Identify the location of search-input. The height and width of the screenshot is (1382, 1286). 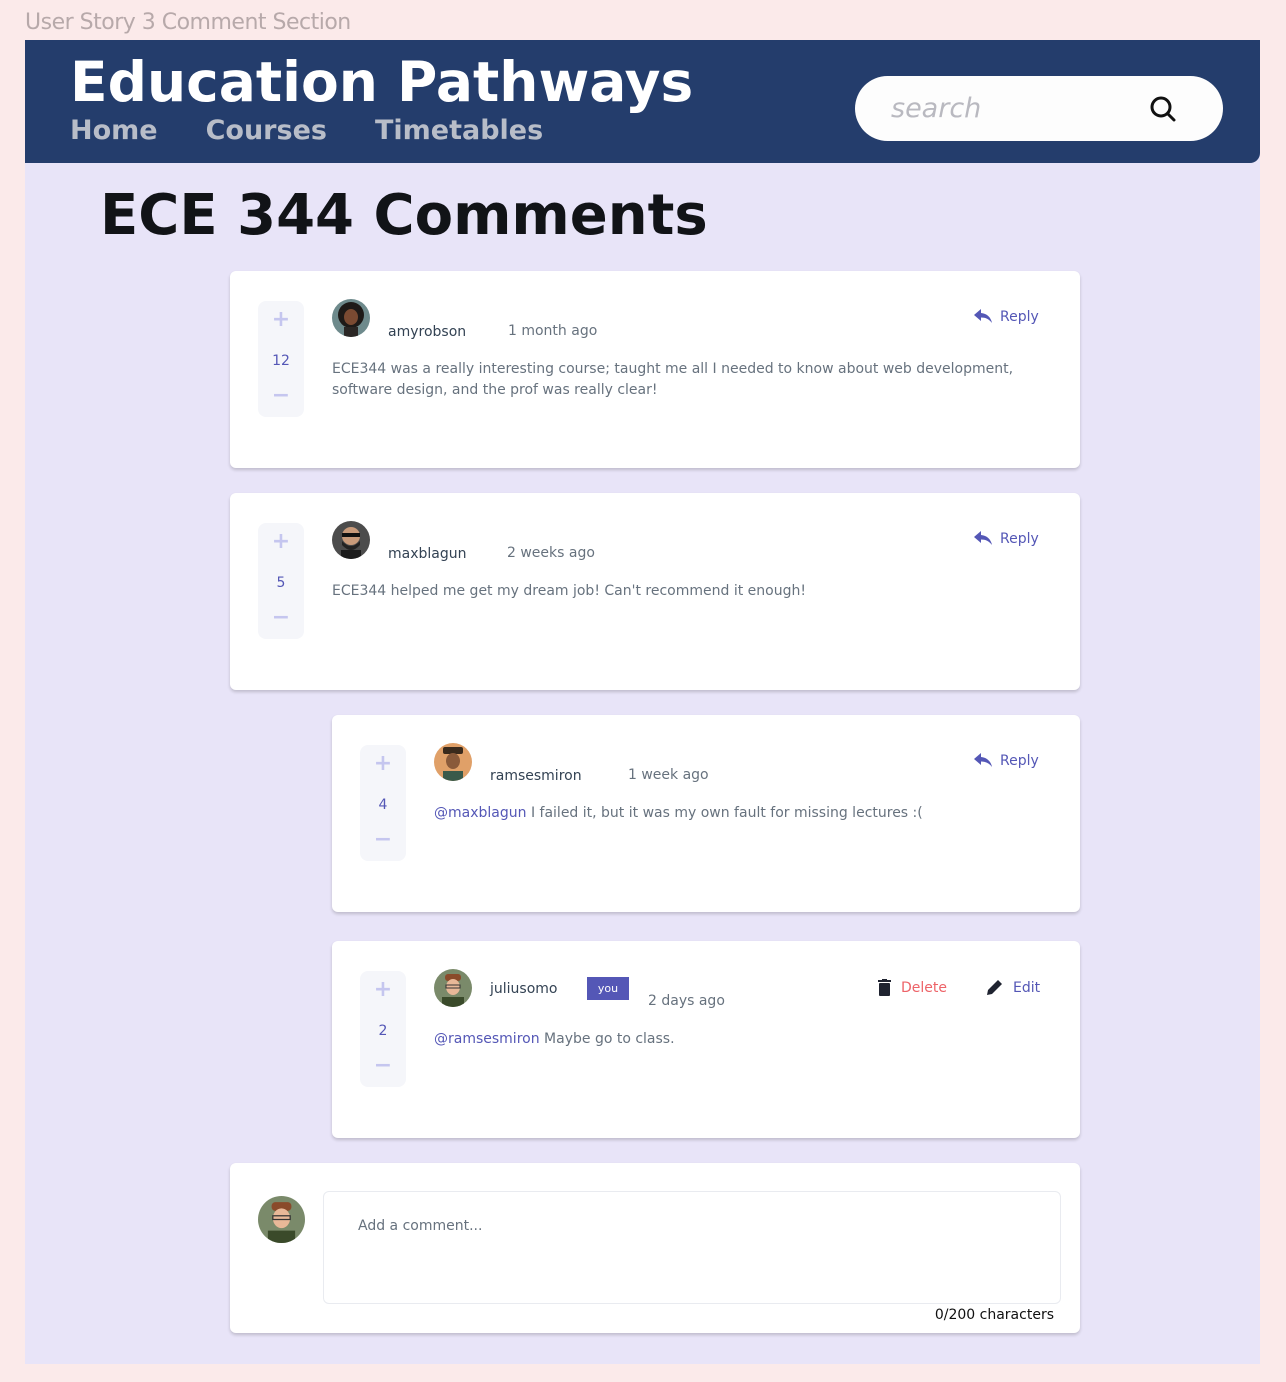
(1016, 108).